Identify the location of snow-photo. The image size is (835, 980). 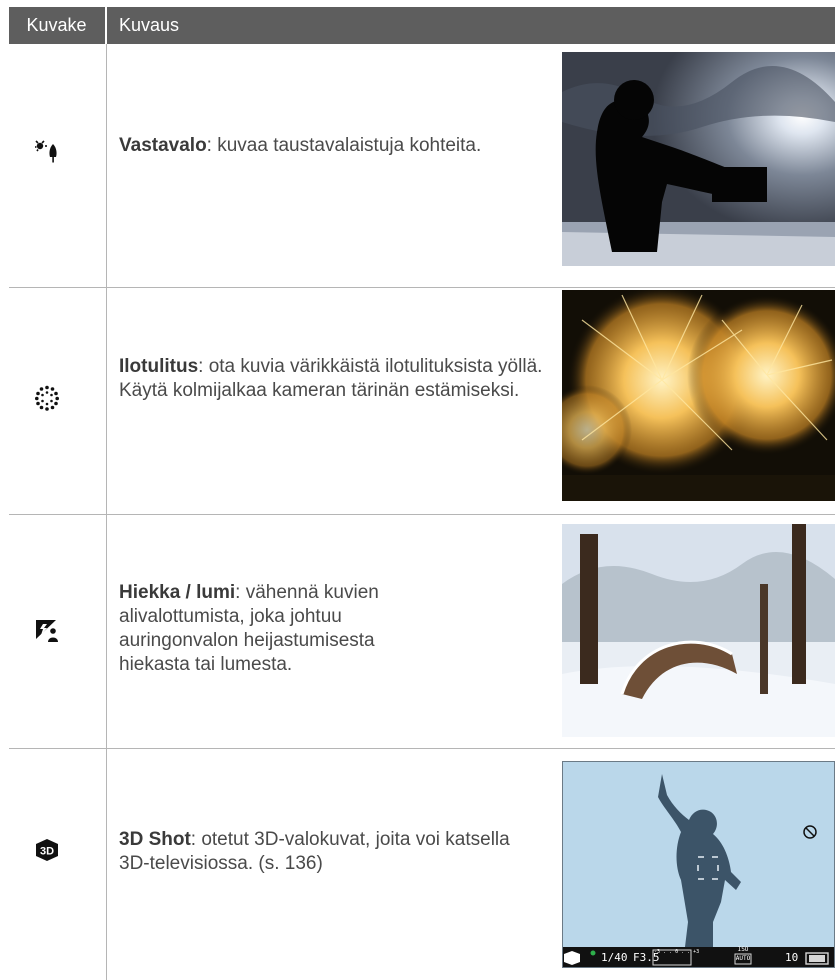
(698, 630).